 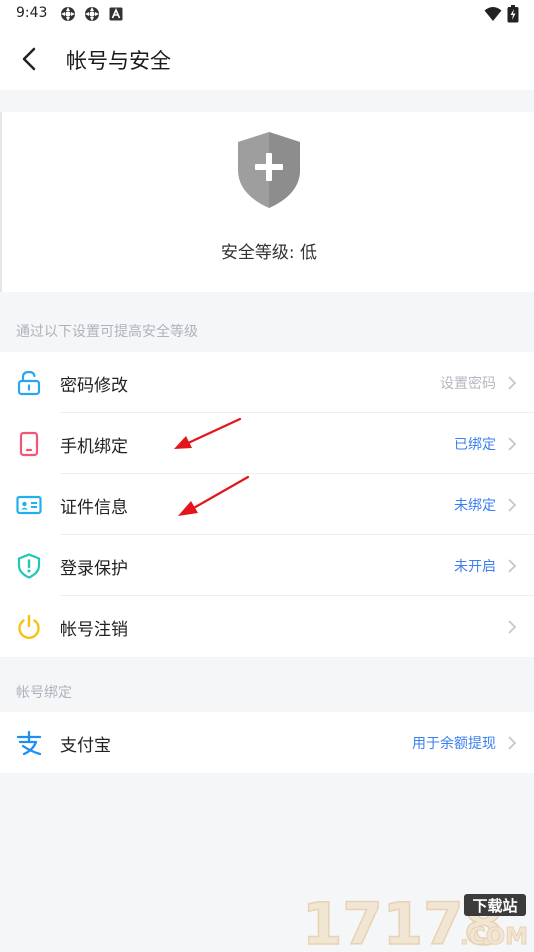 I want to click on item-label: 密码修改, so click(x=94, y=386).